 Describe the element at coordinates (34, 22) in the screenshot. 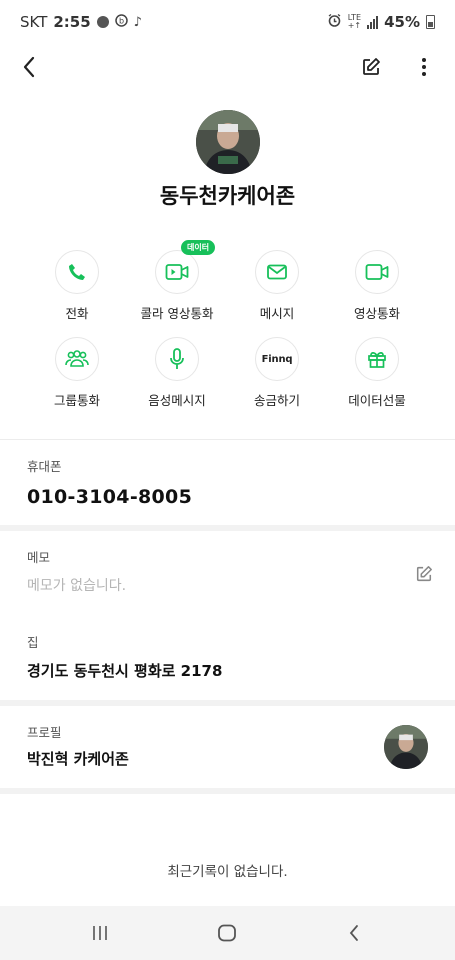

I see `carrier-label: SKT` at that location.